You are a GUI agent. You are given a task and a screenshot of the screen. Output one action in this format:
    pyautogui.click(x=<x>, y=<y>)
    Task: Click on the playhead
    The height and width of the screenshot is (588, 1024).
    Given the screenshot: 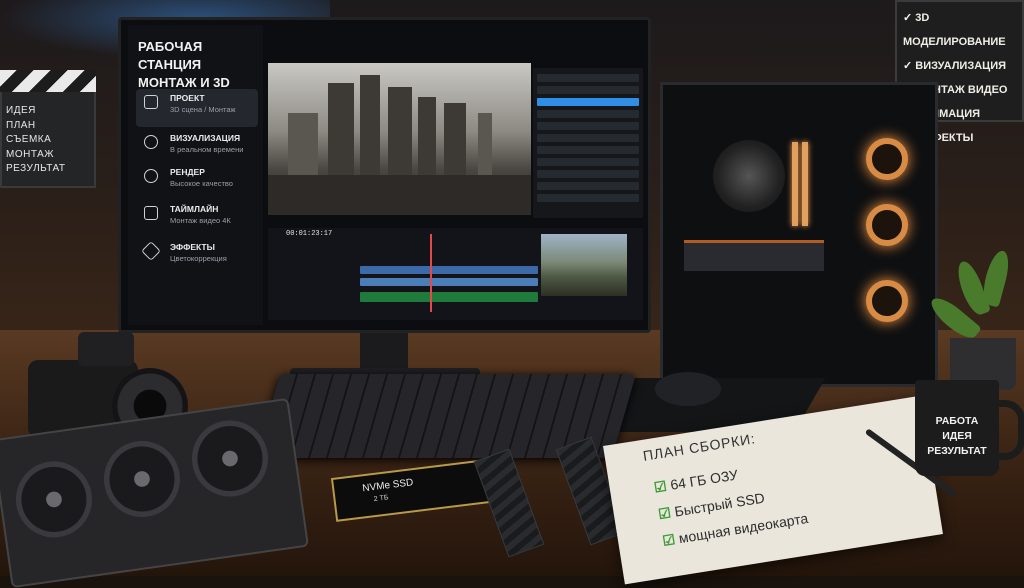 What is the action you would take?
    pyautogui.click(x=431, y=273)
    